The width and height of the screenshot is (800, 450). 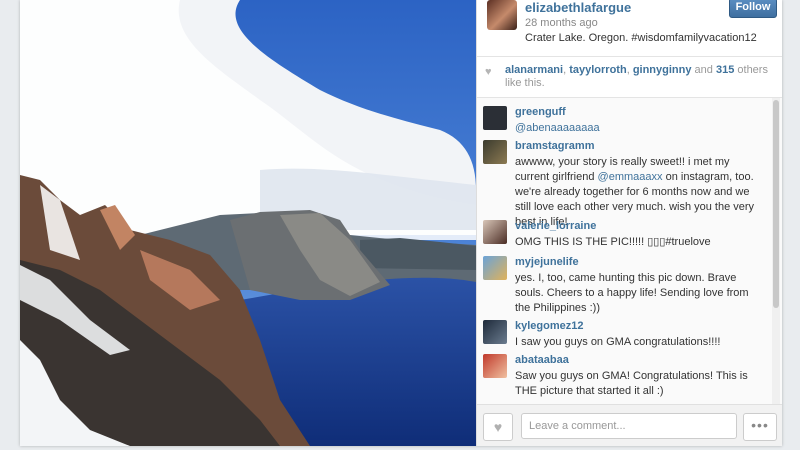 I want to click on comment-footer: ♥ •••, so click(x=629, y=425).